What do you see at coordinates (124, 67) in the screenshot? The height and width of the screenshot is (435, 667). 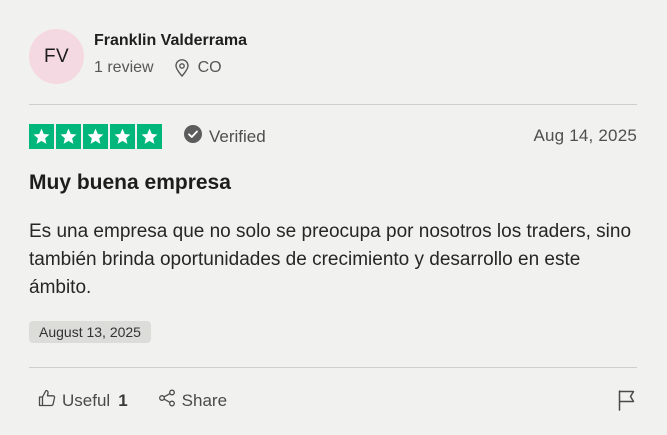 I see `review-count: 1 review` at bounding box center [124, 67].